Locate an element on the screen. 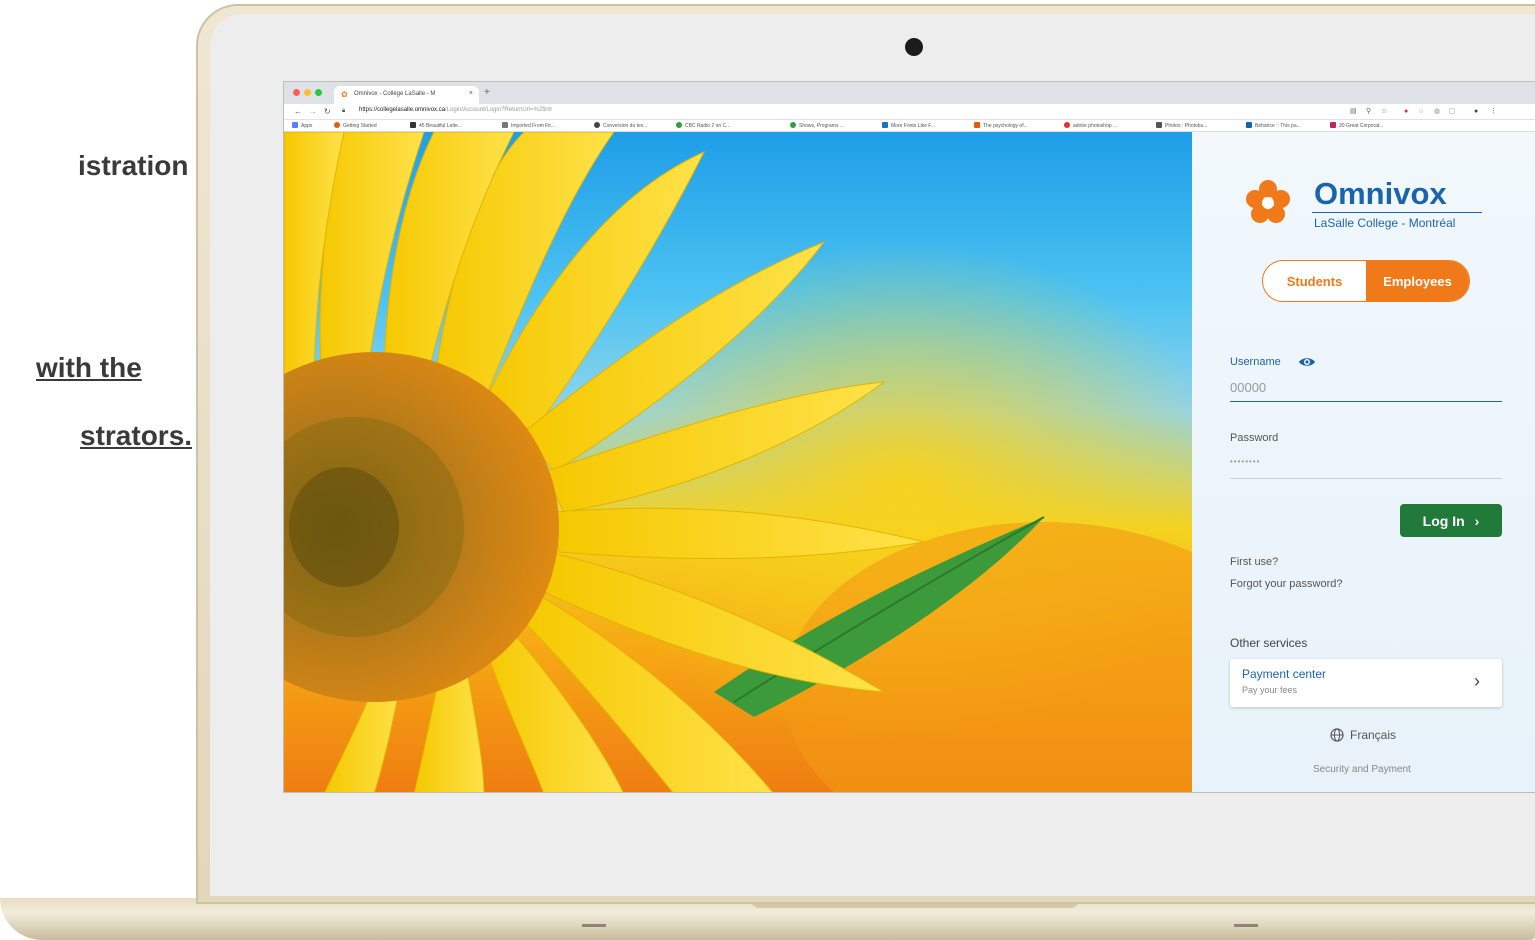 The image size is (1535, 940). login-button: Log In › is located at coordinates (1451, 520).